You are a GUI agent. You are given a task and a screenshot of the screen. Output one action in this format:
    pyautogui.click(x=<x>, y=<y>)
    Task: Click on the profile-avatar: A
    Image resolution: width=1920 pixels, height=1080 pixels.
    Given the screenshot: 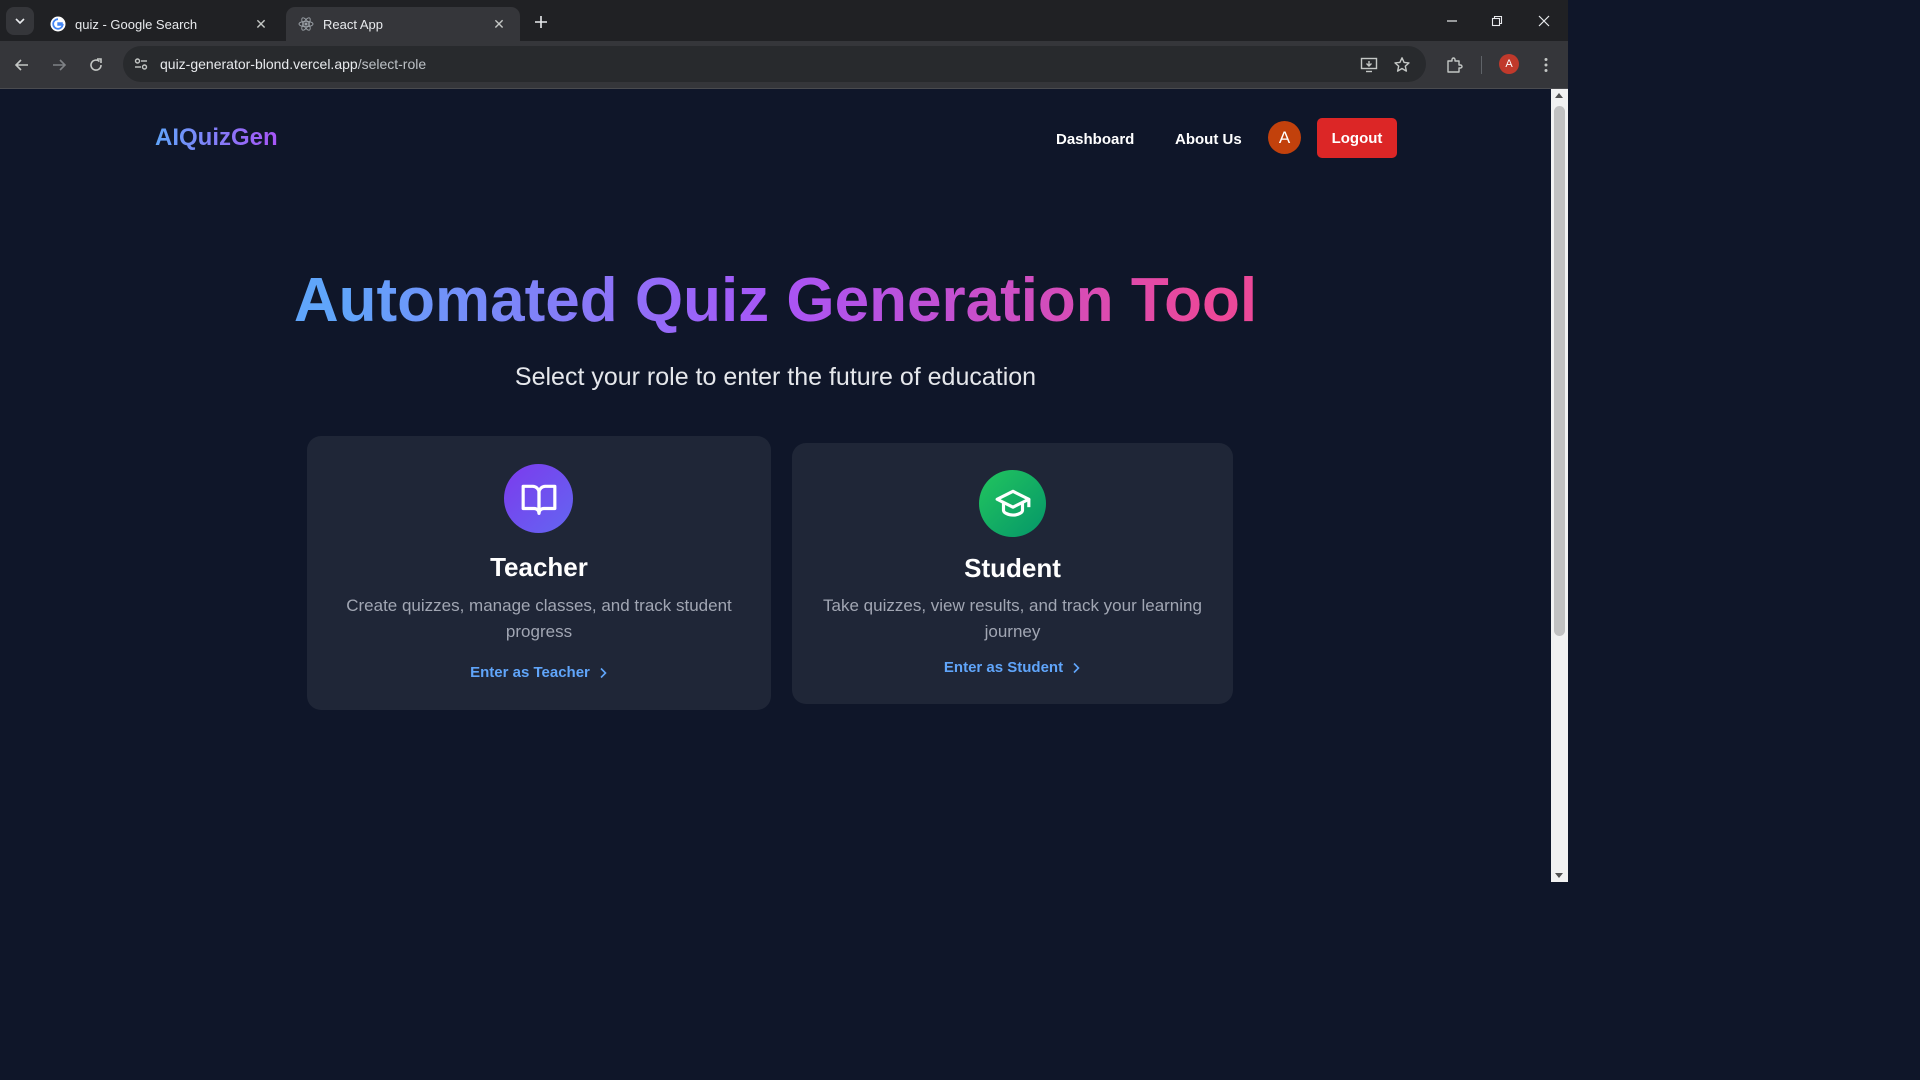 What is the action you would take?
    pyautogui.click(x=1509, y=64)
    